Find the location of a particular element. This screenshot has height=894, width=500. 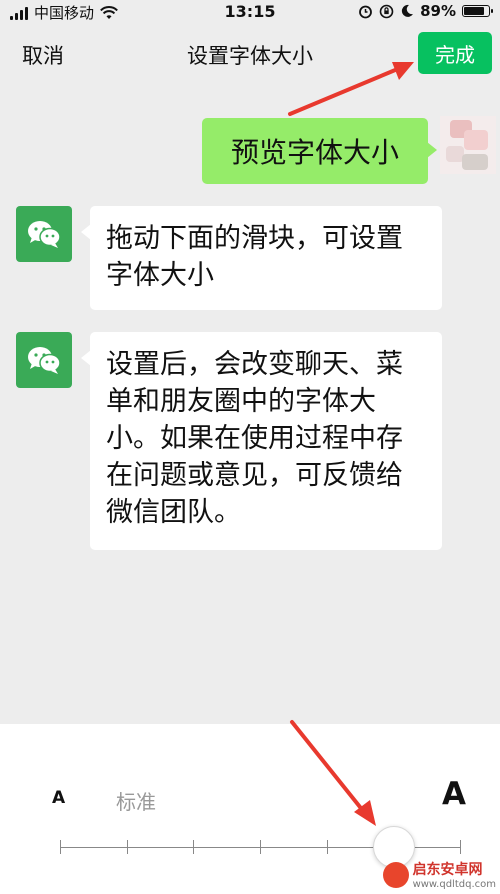

message-bubble-instructions: 拖动下面的滑块，可设置字体大小 is located at coordinates (261, 258).